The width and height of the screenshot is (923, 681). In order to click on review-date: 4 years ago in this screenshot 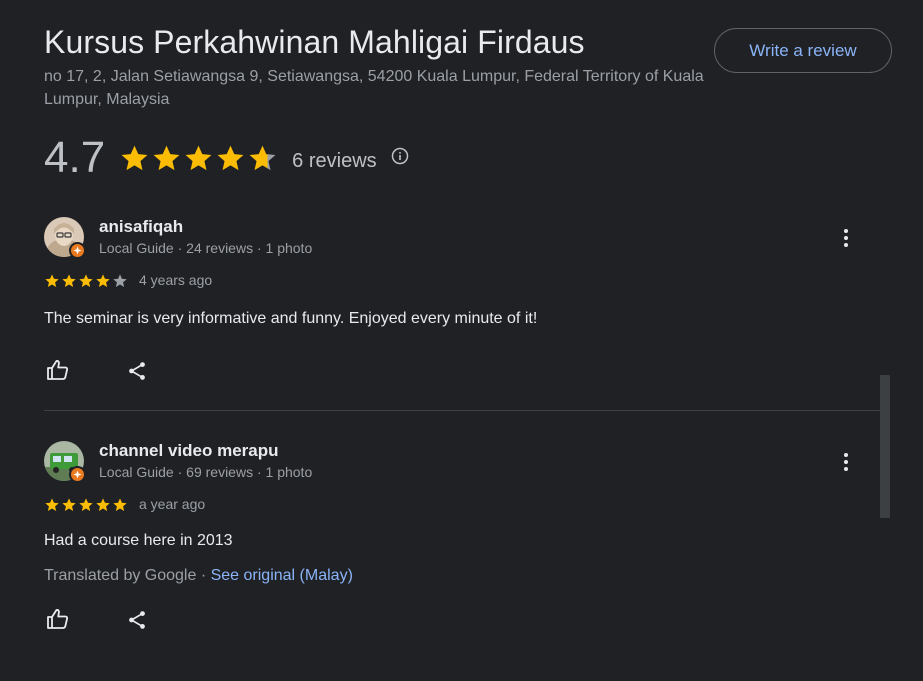, I will do `click(176, 280)`.